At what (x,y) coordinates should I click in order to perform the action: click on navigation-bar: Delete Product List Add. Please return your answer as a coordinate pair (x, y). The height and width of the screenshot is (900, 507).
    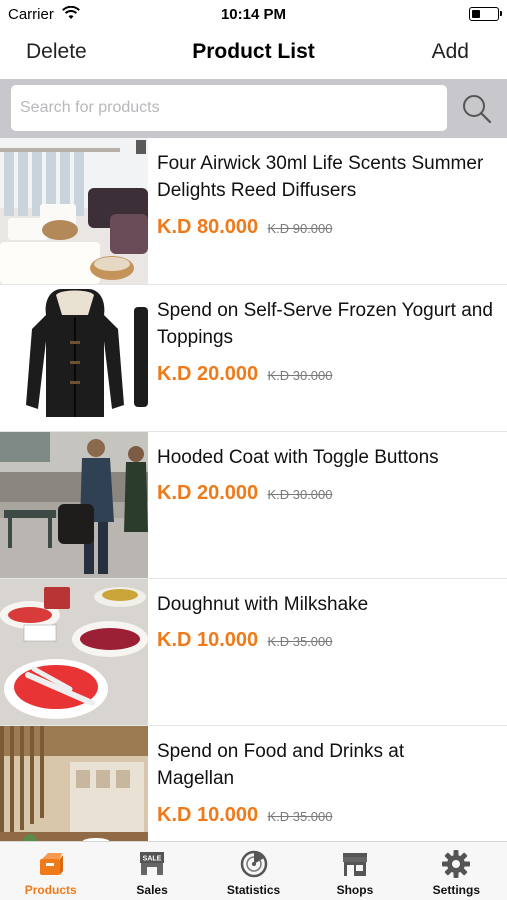
    Looking at the image, I should click on (253, 53).